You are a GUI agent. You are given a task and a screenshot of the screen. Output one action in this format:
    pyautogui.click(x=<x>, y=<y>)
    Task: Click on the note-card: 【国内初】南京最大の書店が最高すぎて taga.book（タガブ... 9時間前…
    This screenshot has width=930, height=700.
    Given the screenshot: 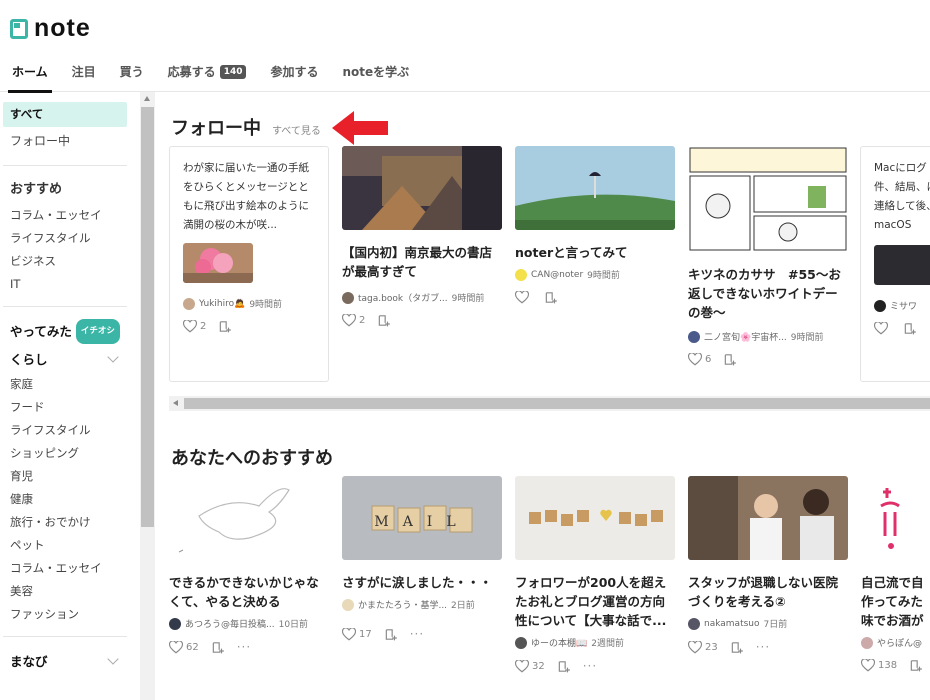 What is the action you would take?
    pyautogui.click(x=422, y=236)
    